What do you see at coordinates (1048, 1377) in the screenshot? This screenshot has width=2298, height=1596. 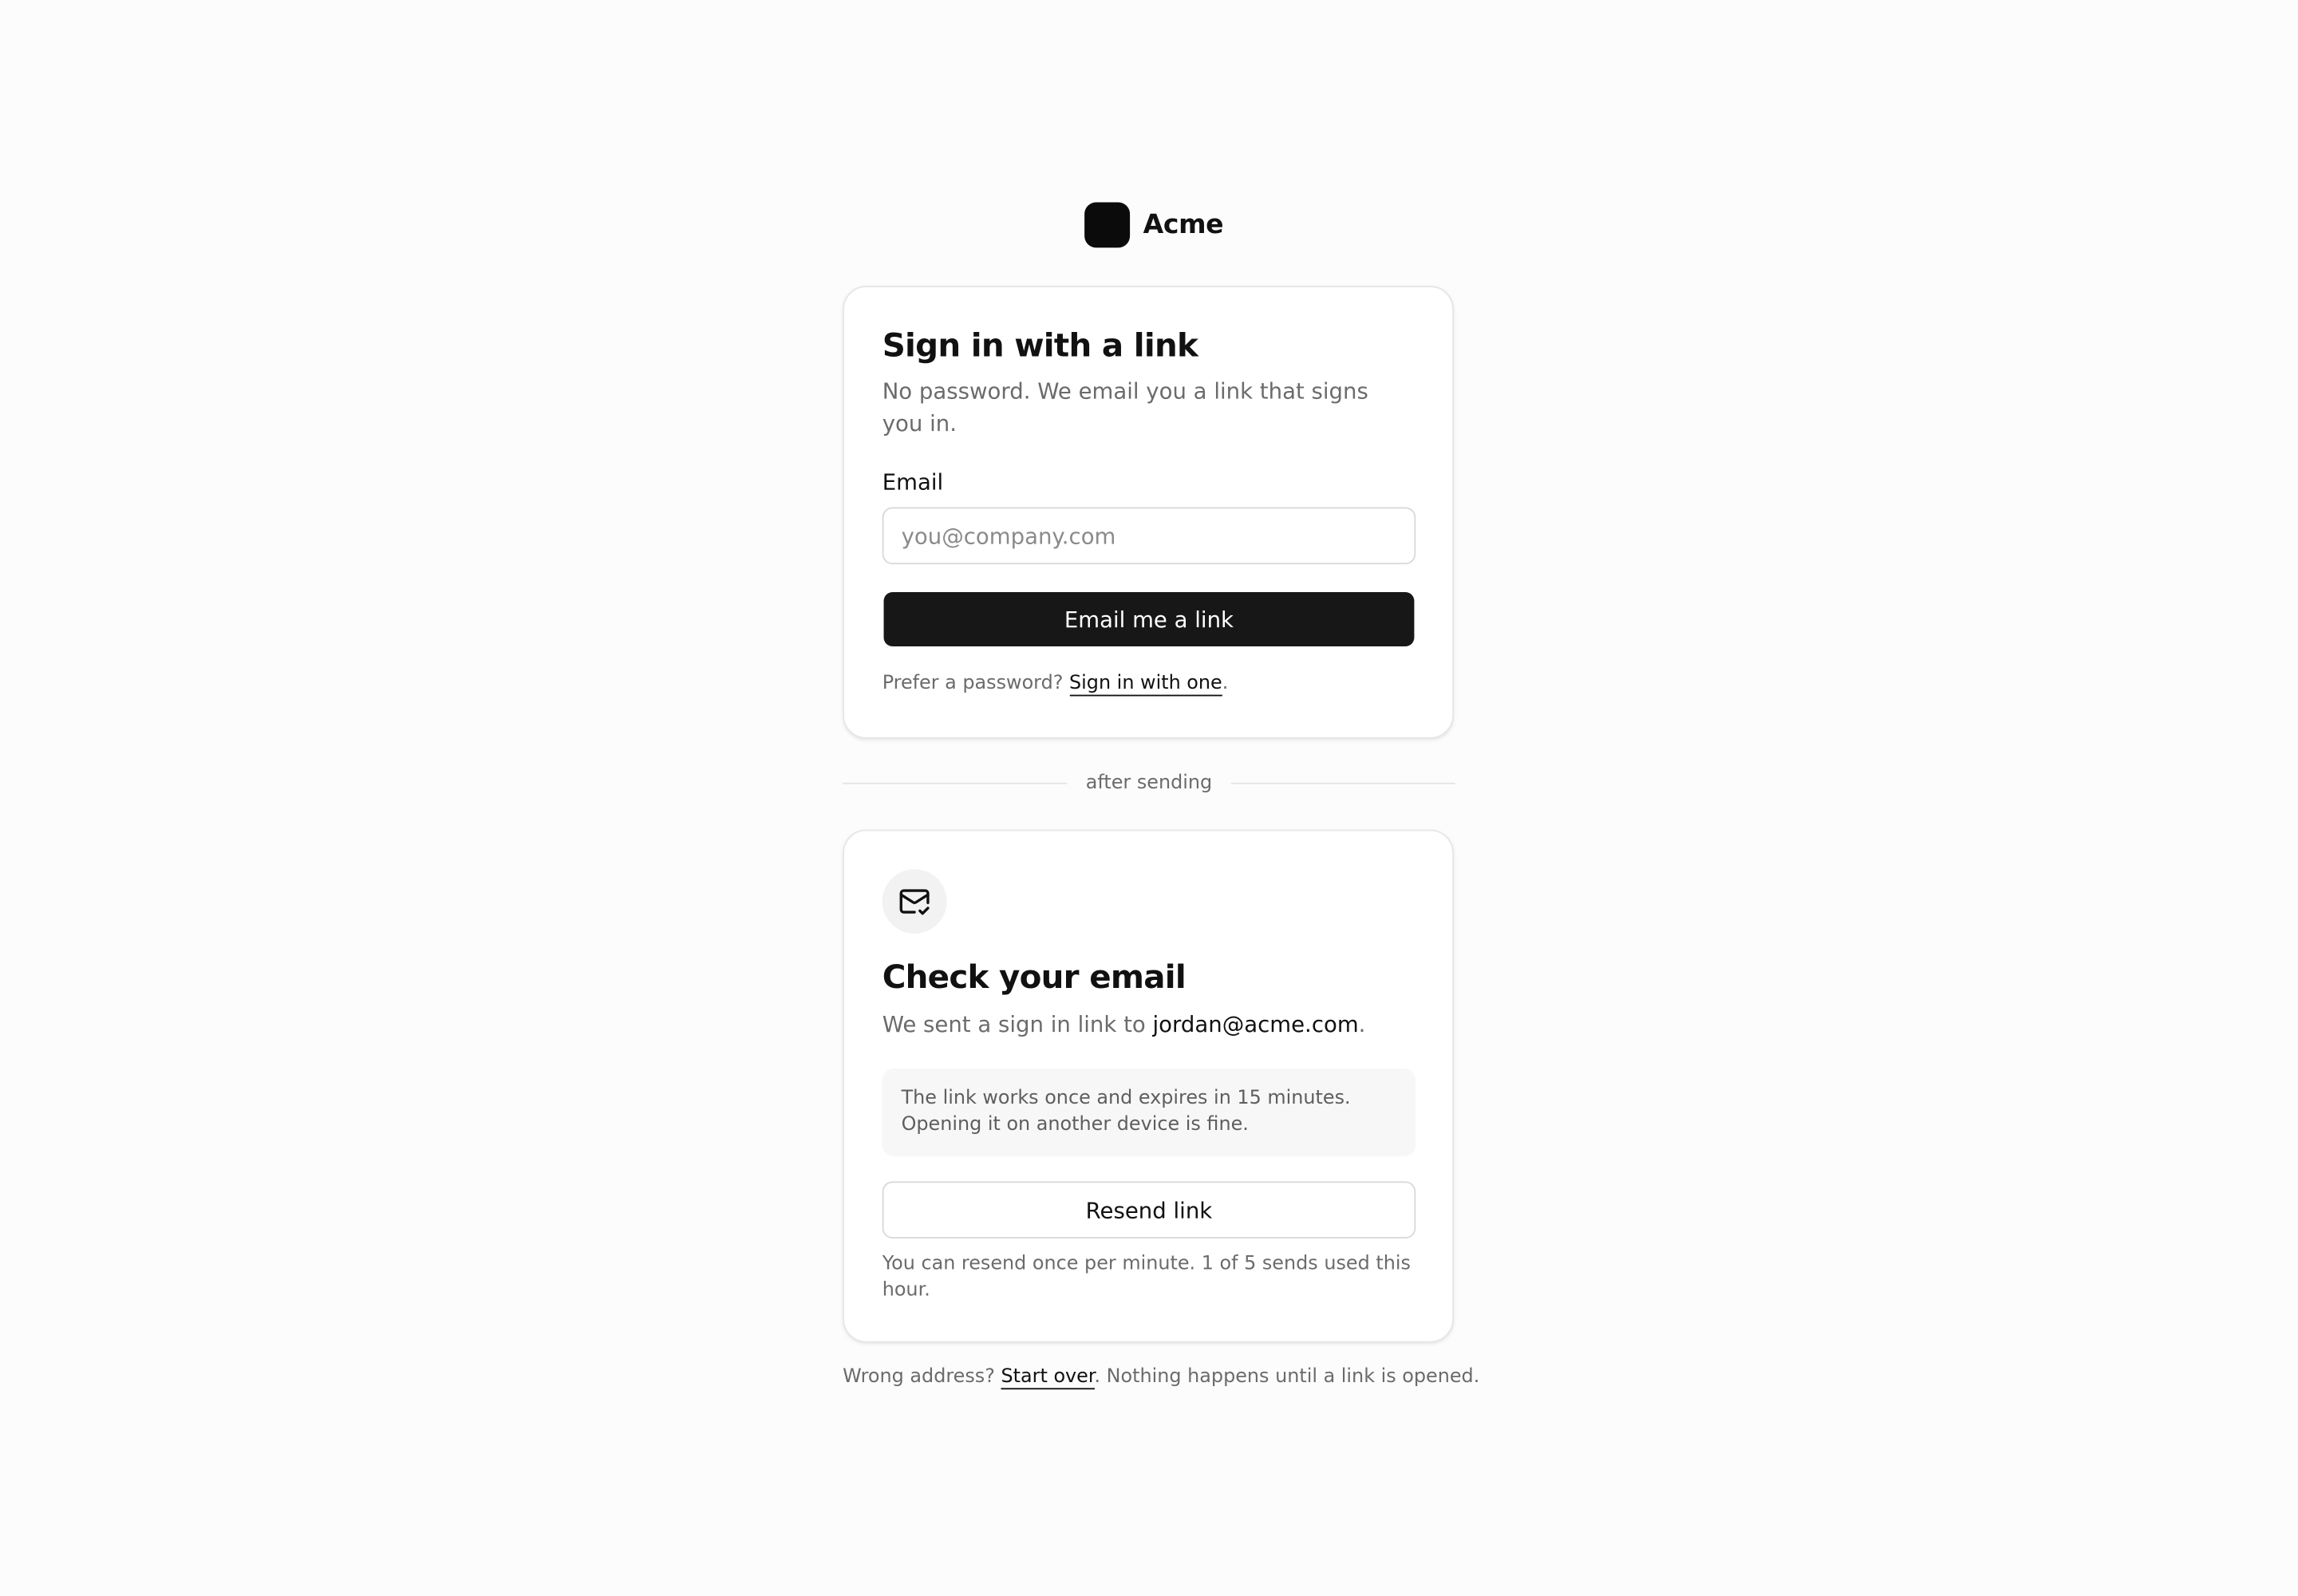 I see `start-over-link: Start over` at bounding box center [1048, 1377].